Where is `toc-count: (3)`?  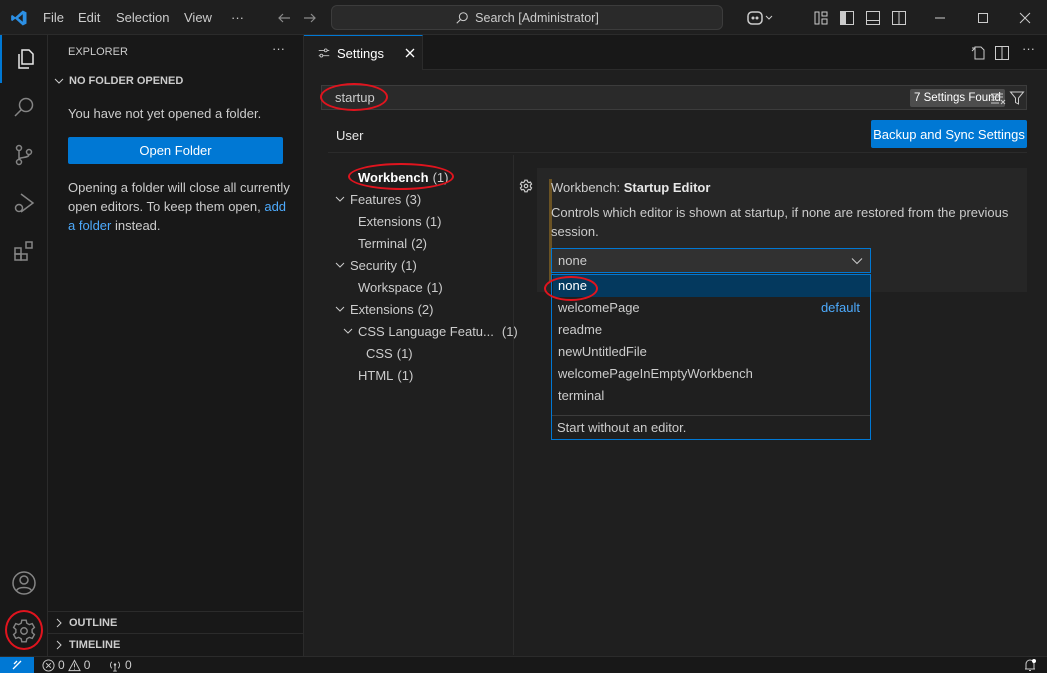
toc-count: (3) is located at coordinates (413, 199).